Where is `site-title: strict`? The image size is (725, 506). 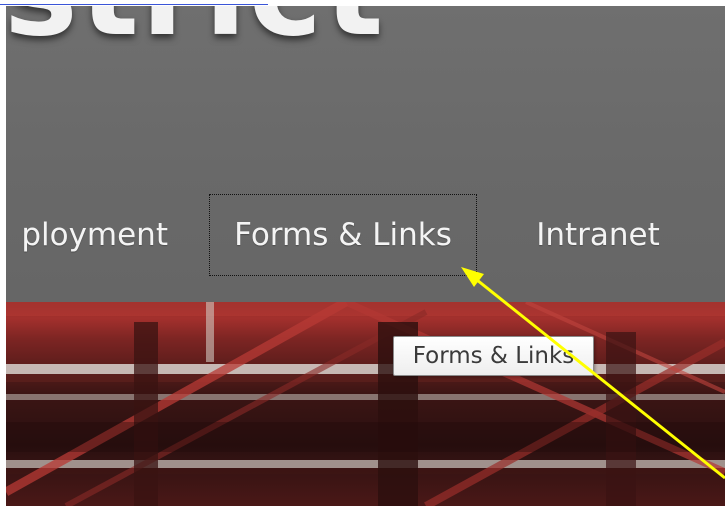
site-title: strict is located at coordinates (196, 35).